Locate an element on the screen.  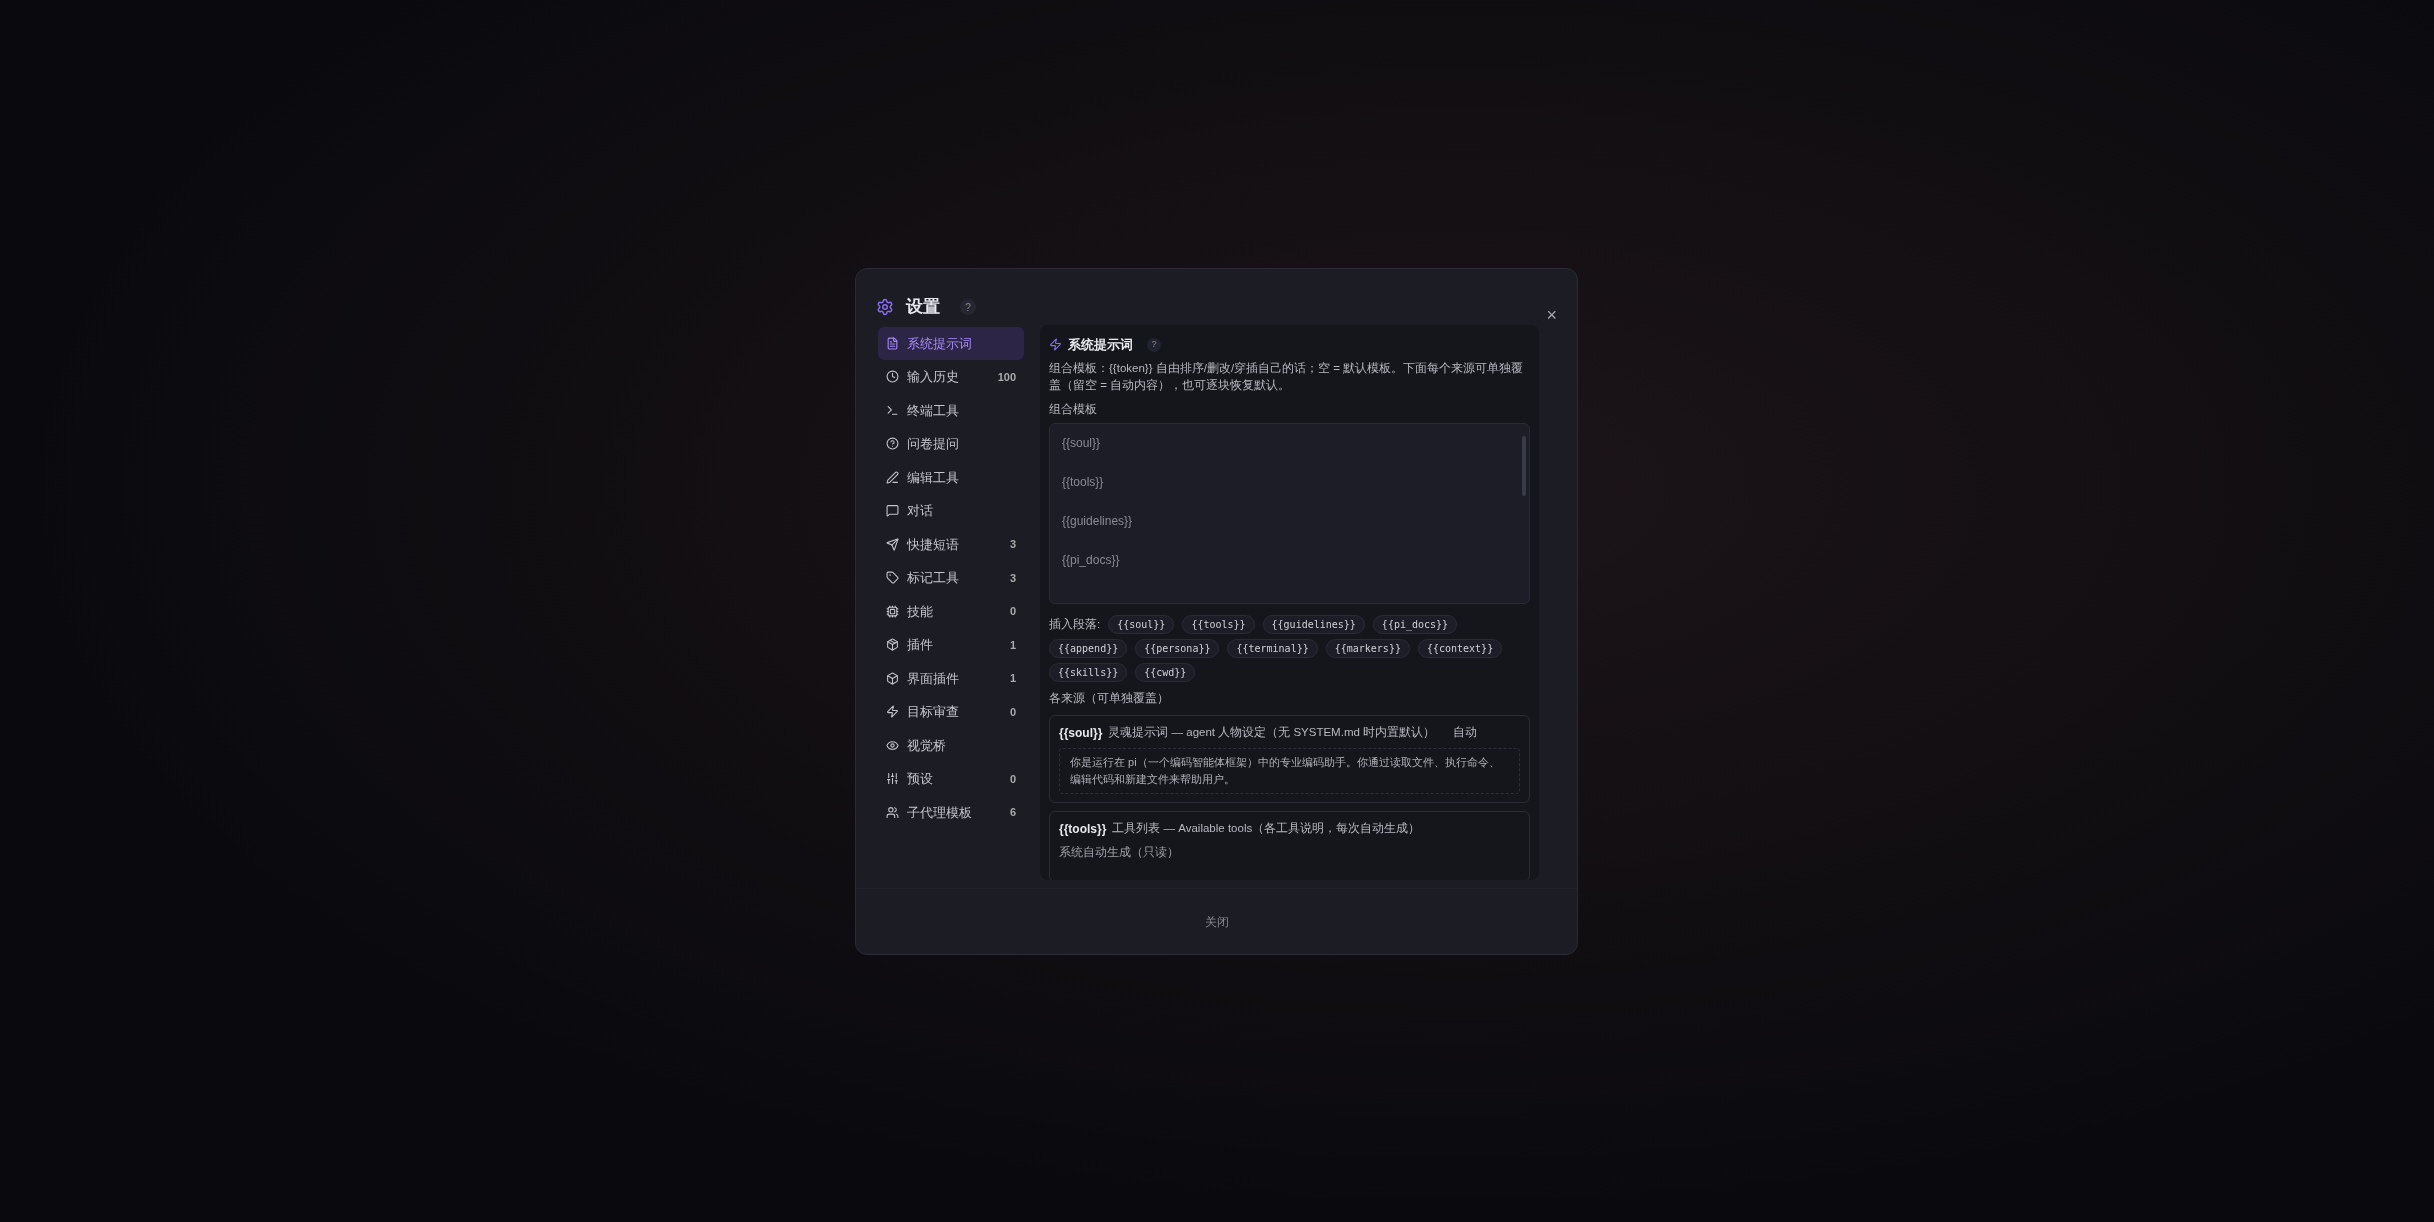
dialog-title: 设置 is located at coordinates (923, 307).